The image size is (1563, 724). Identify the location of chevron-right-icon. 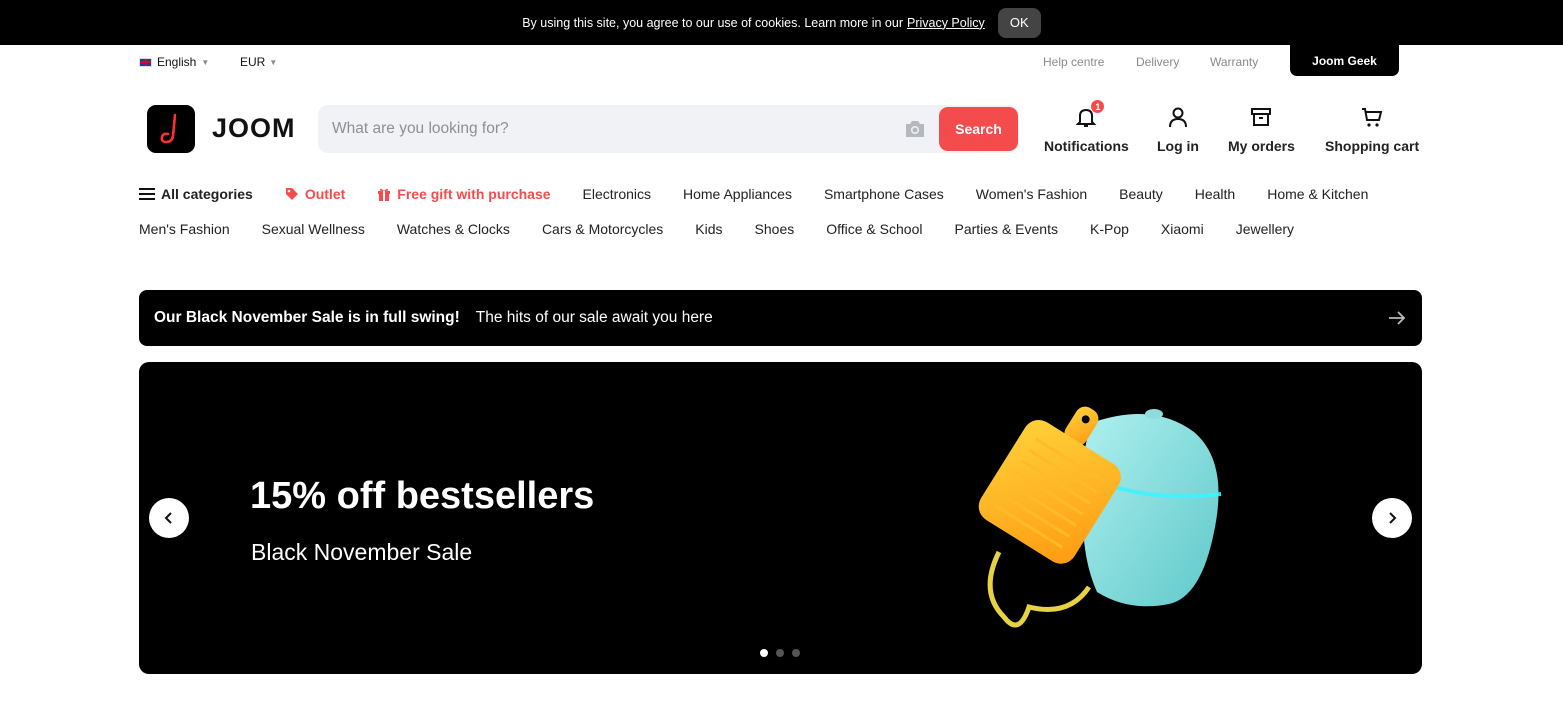
(1393, 518).